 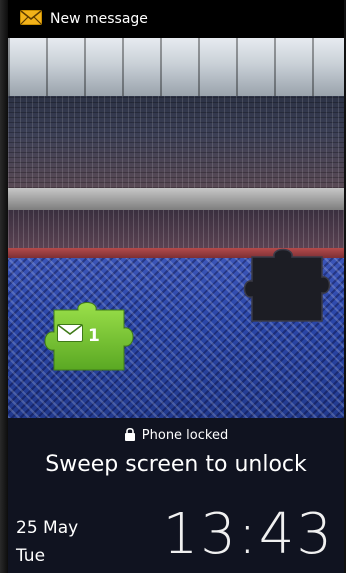 I want to click on unread-count: 1, so click(x=94, y=336).